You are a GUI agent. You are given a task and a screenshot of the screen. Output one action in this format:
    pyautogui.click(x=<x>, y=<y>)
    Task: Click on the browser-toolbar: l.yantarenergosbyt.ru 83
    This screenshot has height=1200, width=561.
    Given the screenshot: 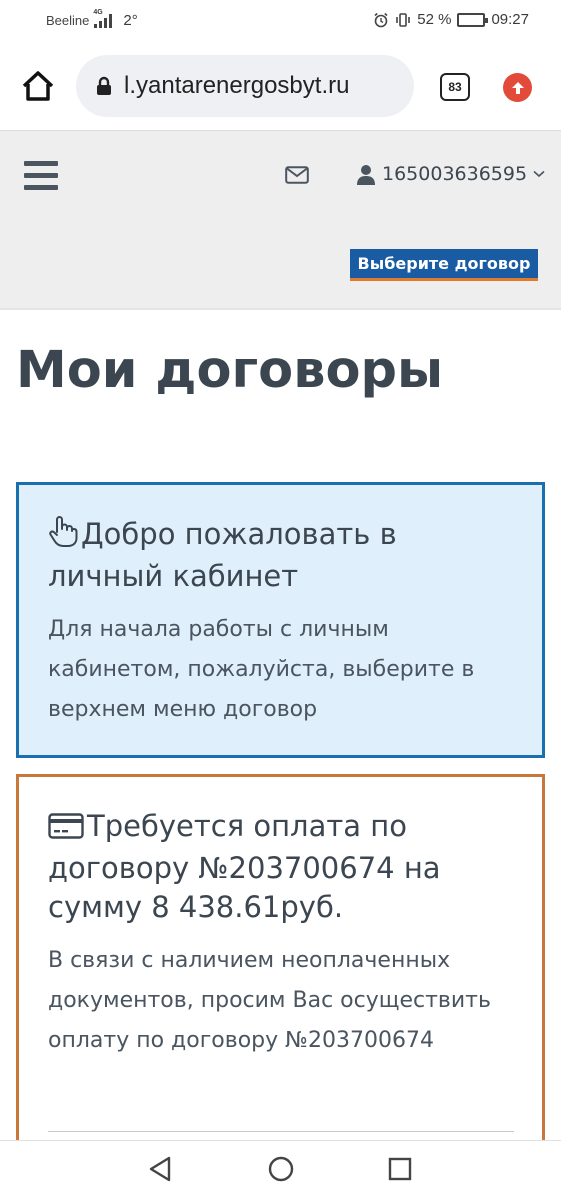 What is the action you would take?
    pyautogui.click(x=280, y=87)
    